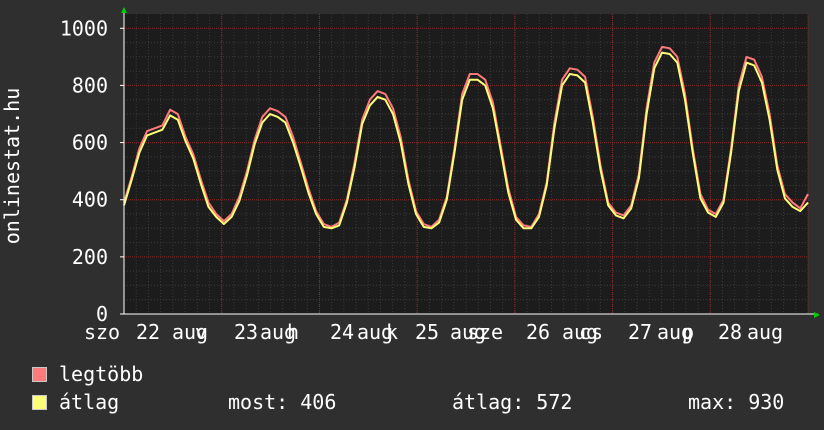 The width and height of the screenshot is (824, 430). I want to click on x-tick-label: 28, so click(730, 332).